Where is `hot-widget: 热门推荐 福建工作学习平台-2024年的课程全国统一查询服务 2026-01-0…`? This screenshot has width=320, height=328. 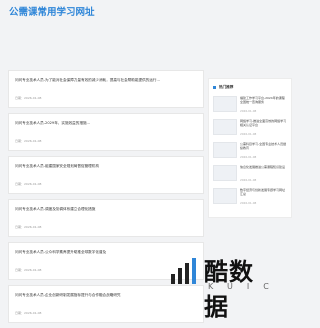 hot-widget: 热门推荐 福建工作学习平台-2024年的课程全国统一查询服务 2026-01-0… is located at coordinates (250, 148).